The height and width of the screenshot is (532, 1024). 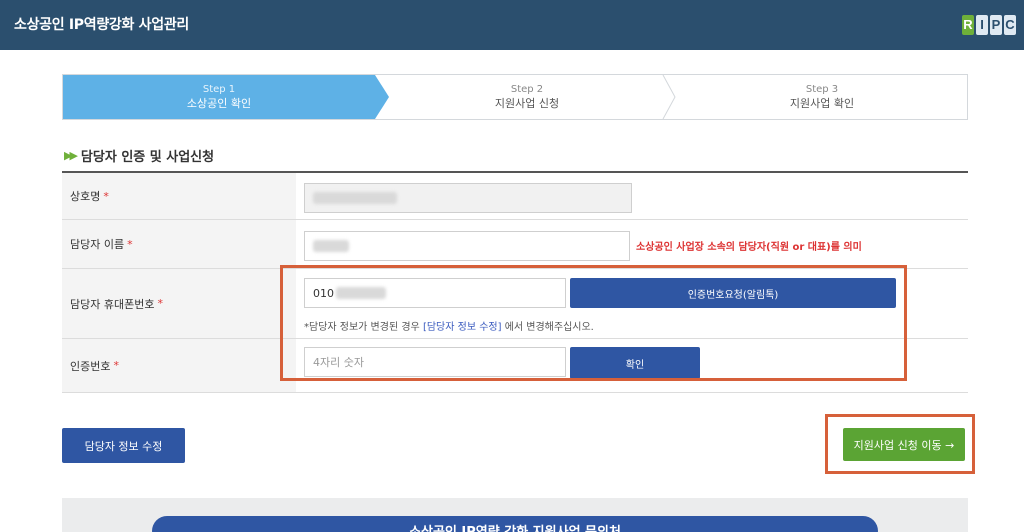 I want to click on company-name-label: 상호명 *, so click(x=179, y=196).